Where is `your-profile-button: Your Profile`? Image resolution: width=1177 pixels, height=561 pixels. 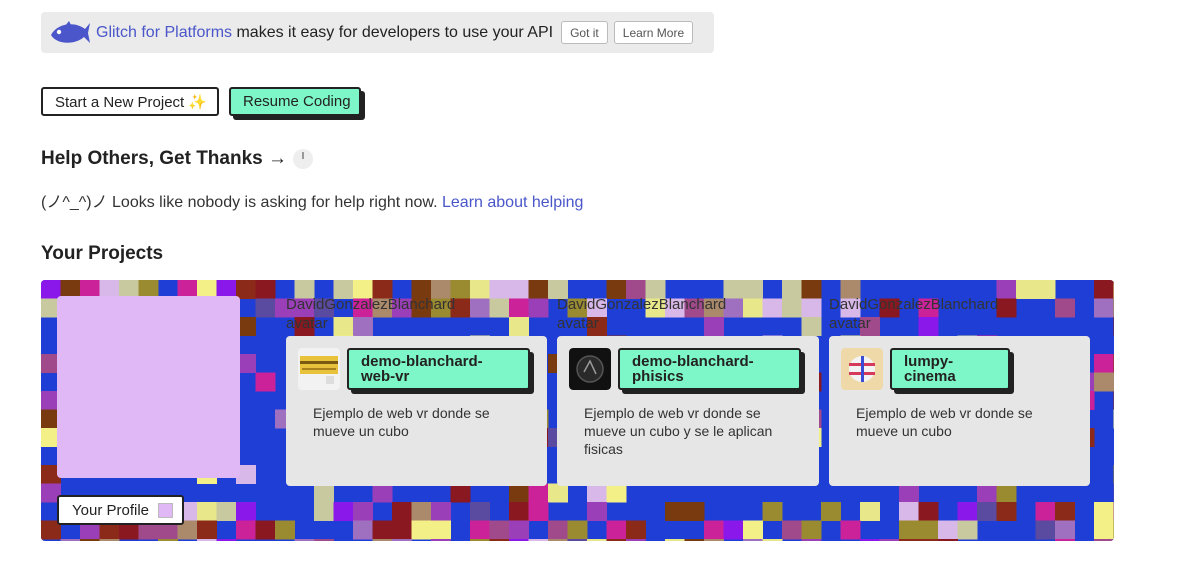
your-profile-button: Your Profile is located at coordinates (120, 510).